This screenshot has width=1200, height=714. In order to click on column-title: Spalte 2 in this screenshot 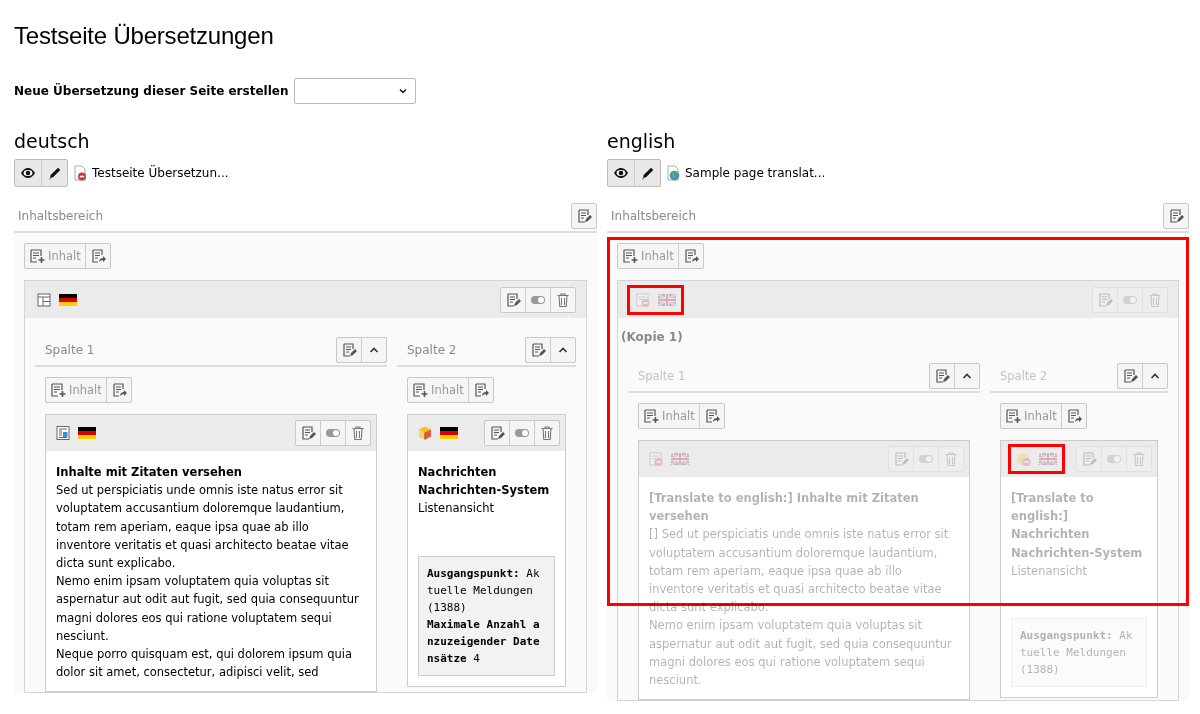, I will do `click(432, 349)`.